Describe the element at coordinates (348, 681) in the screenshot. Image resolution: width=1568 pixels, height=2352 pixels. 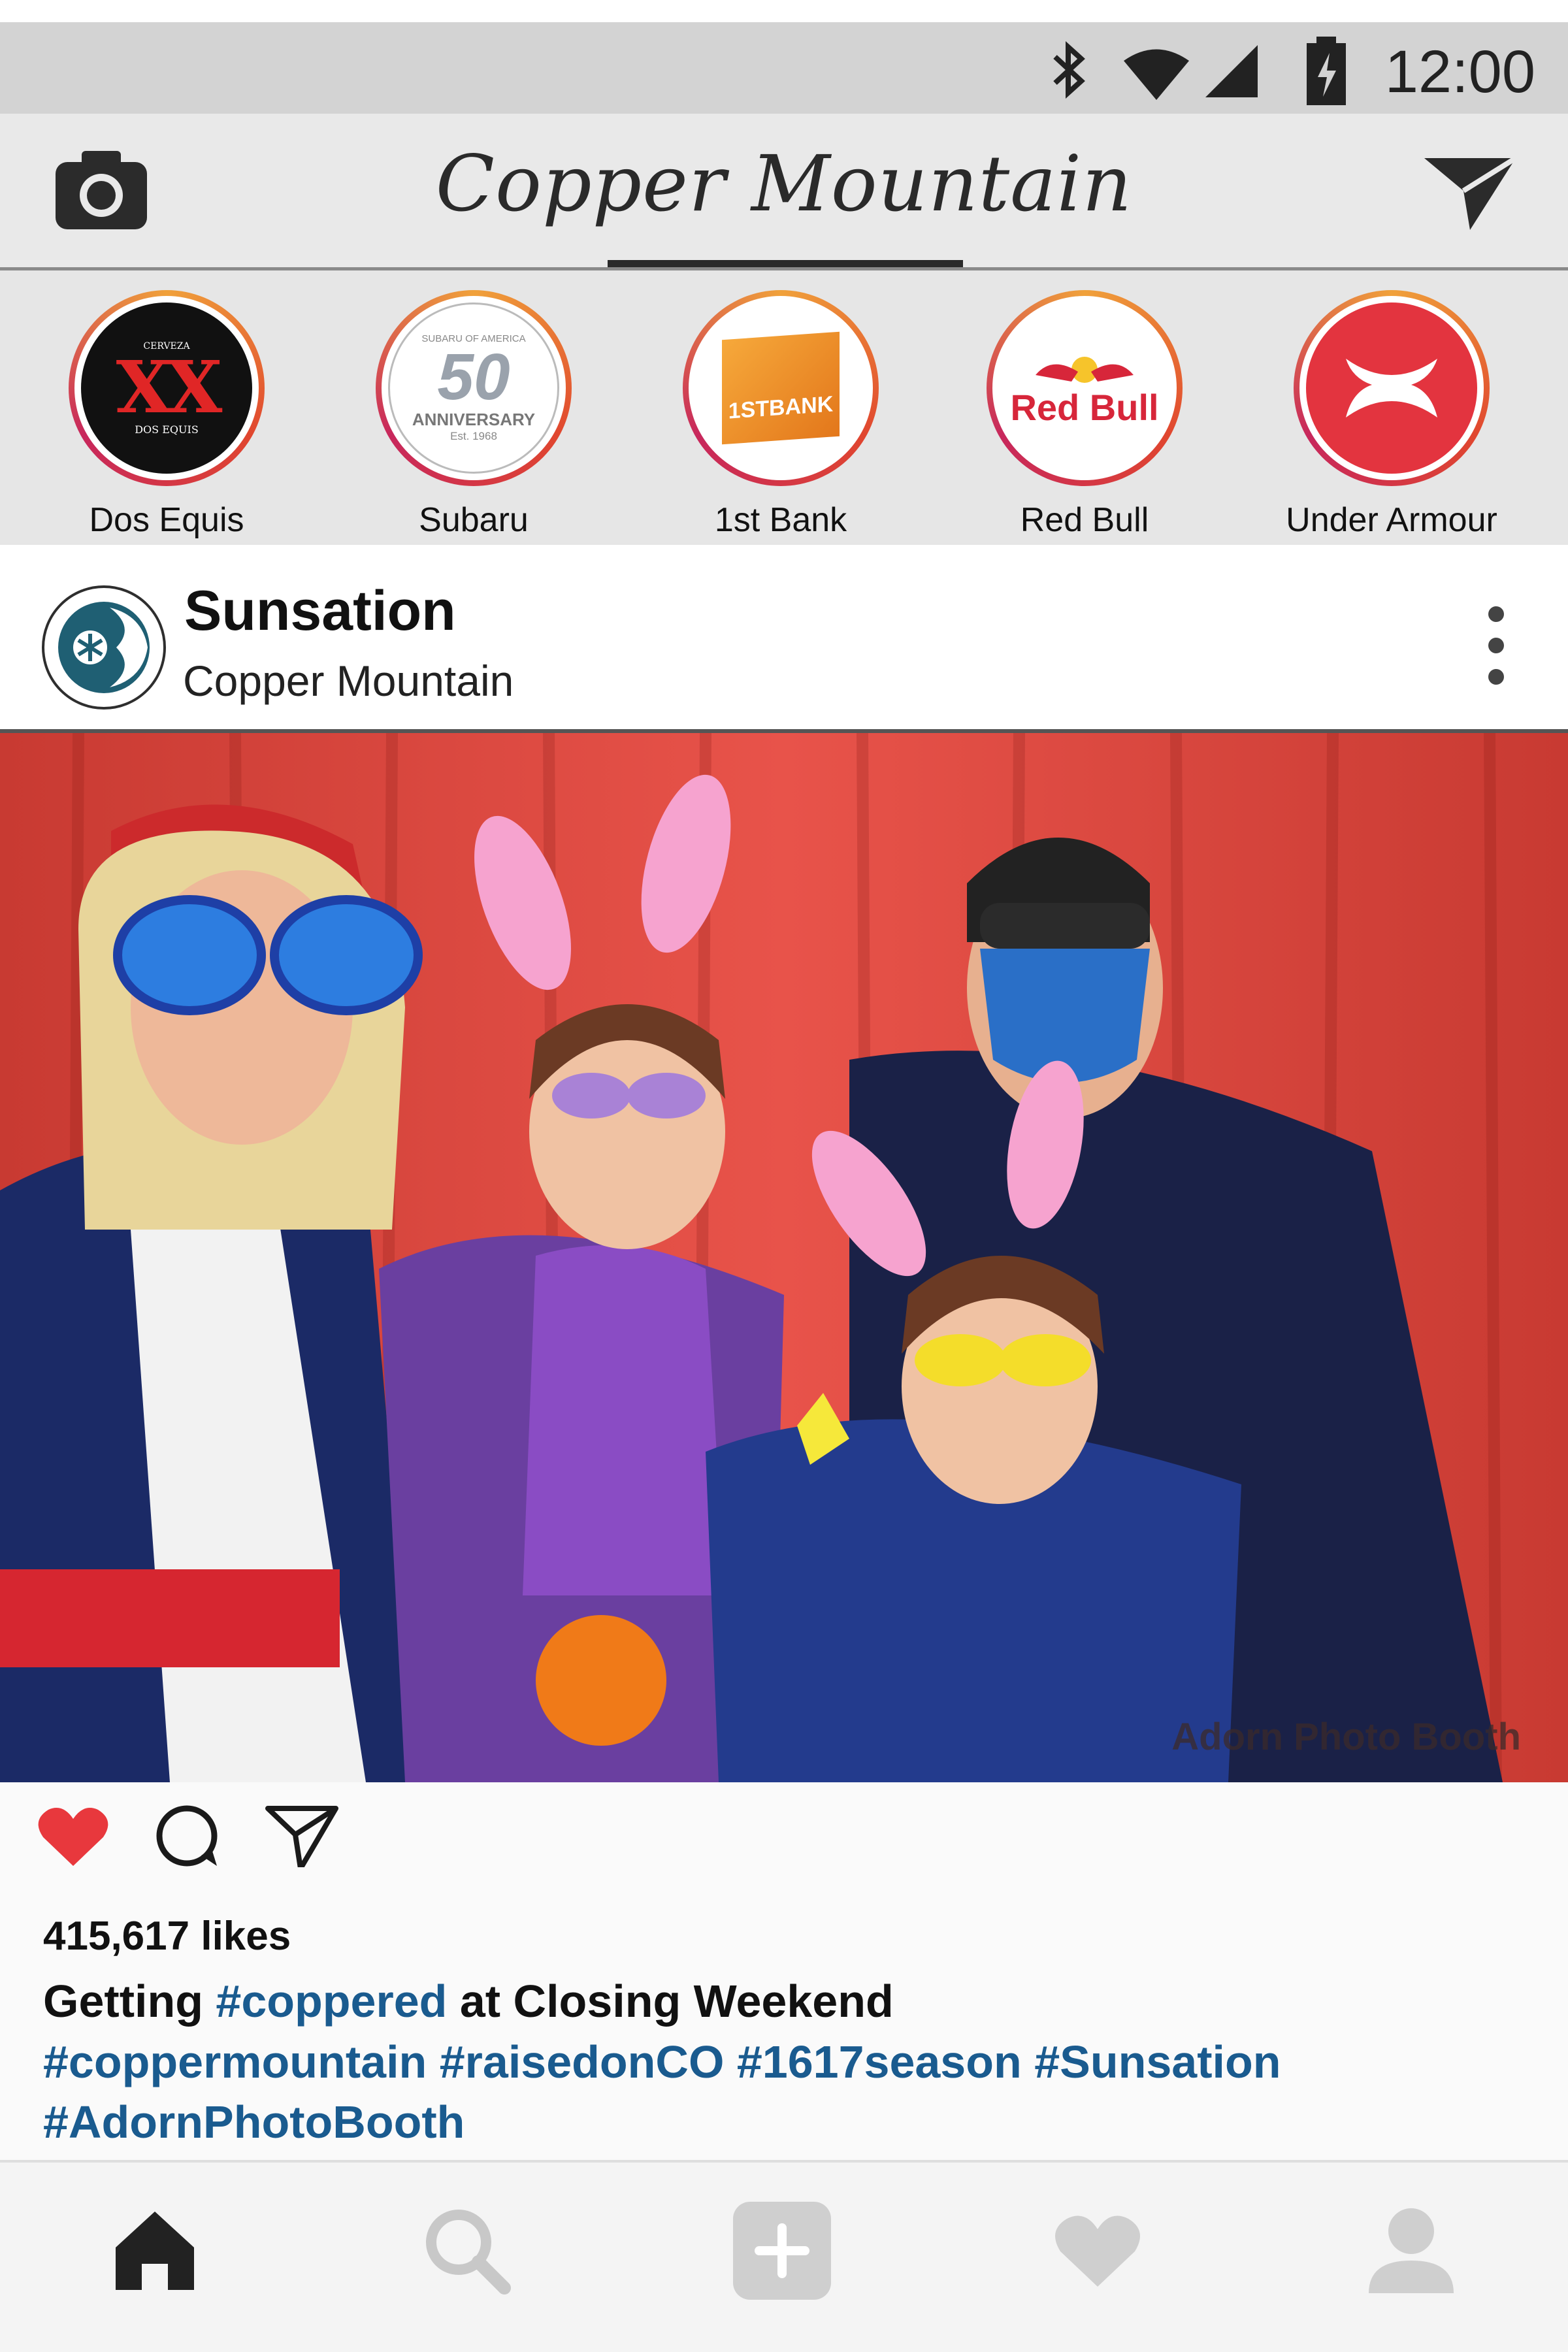
I see `post-location: Copper Mountain` at that location.